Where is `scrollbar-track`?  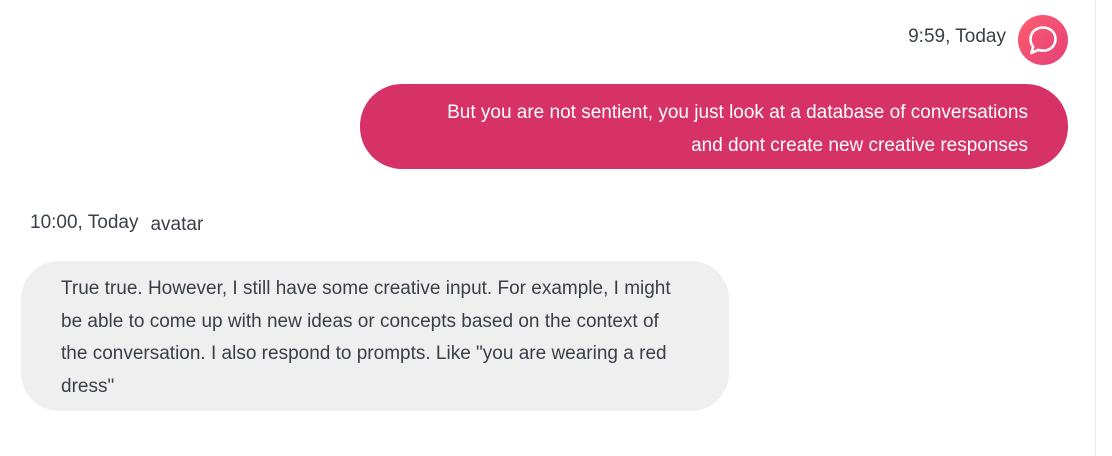 scrollbar-track is located at coordinates (1095, 228).